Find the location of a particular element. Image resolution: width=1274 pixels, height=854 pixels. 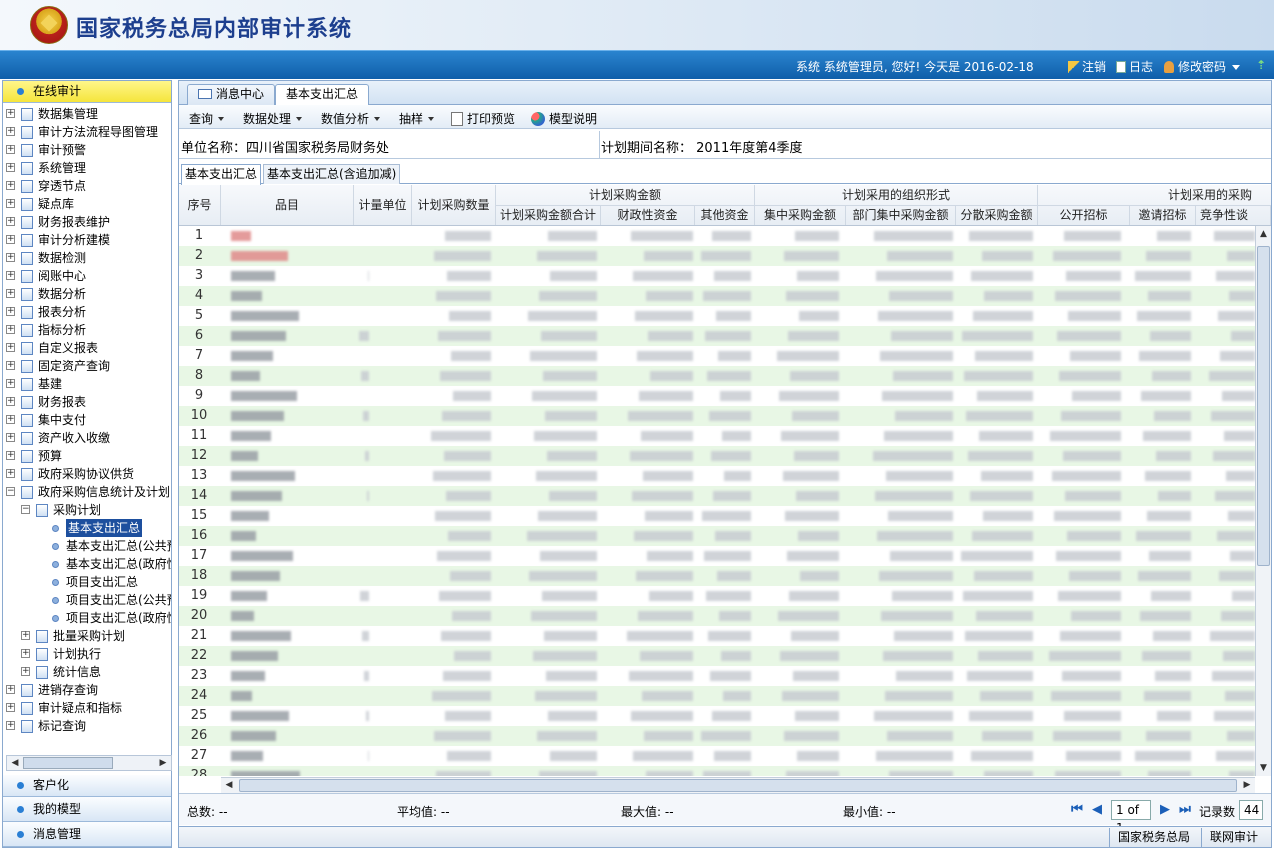

tree-item: + 报表分析 is located at coordinates (87, 312).